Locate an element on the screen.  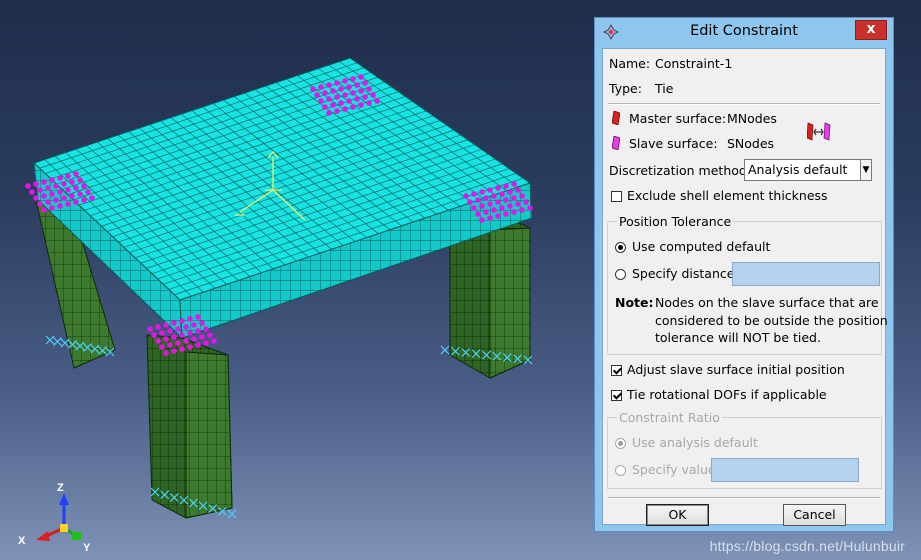
specify-value-label: Specify value: is located at coordinates (676, 469).